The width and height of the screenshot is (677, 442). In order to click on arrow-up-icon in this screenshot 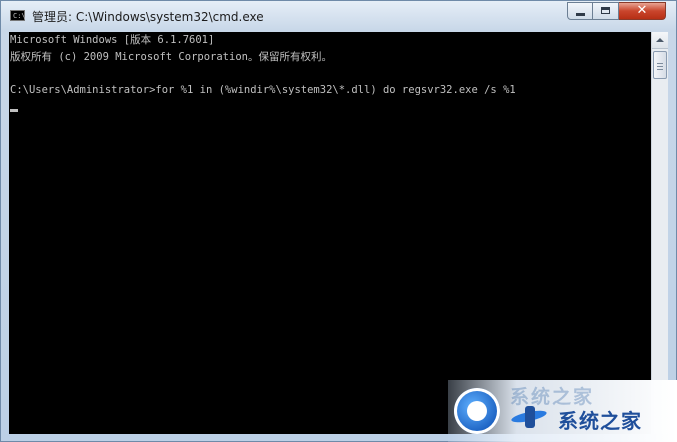, I will do `click(660, 40)`.